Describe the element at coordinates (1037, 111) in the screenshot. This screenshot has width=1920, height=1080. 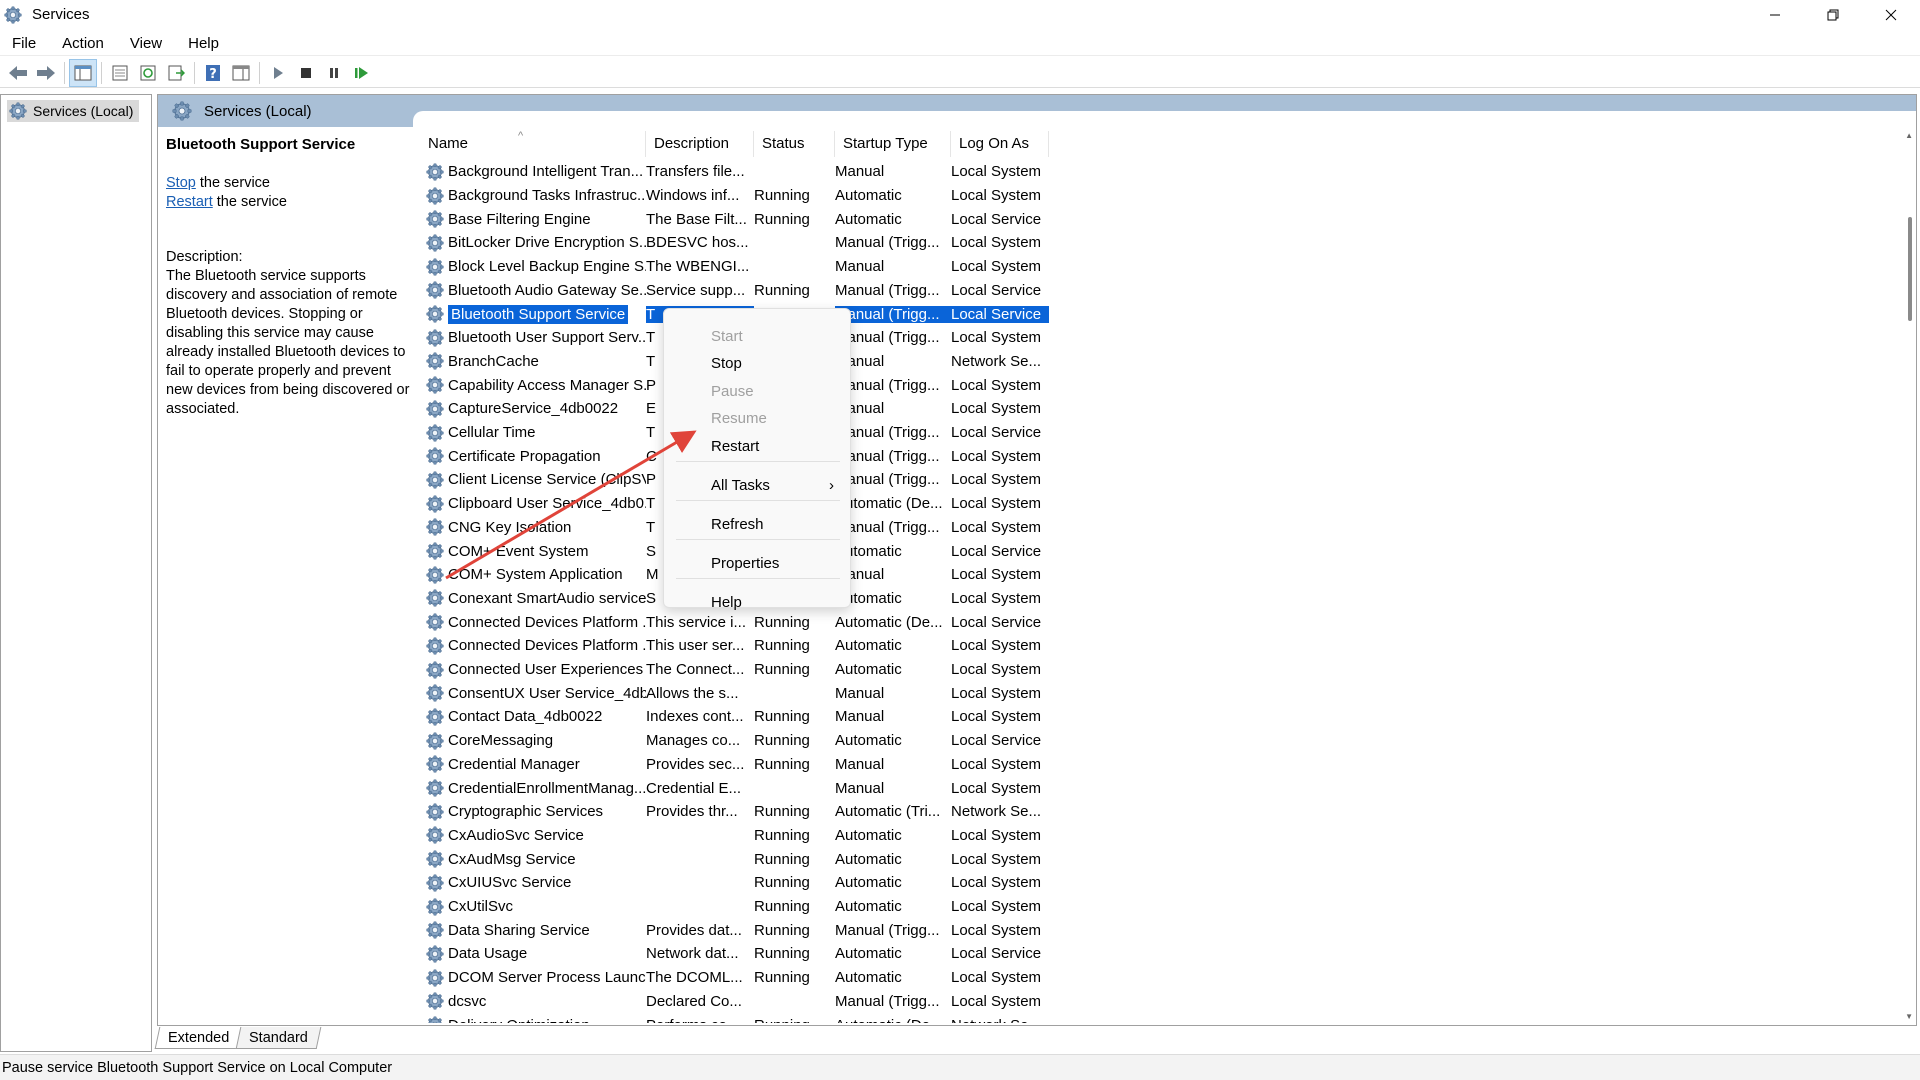
I see `main-header: Services (Local)` at that location.